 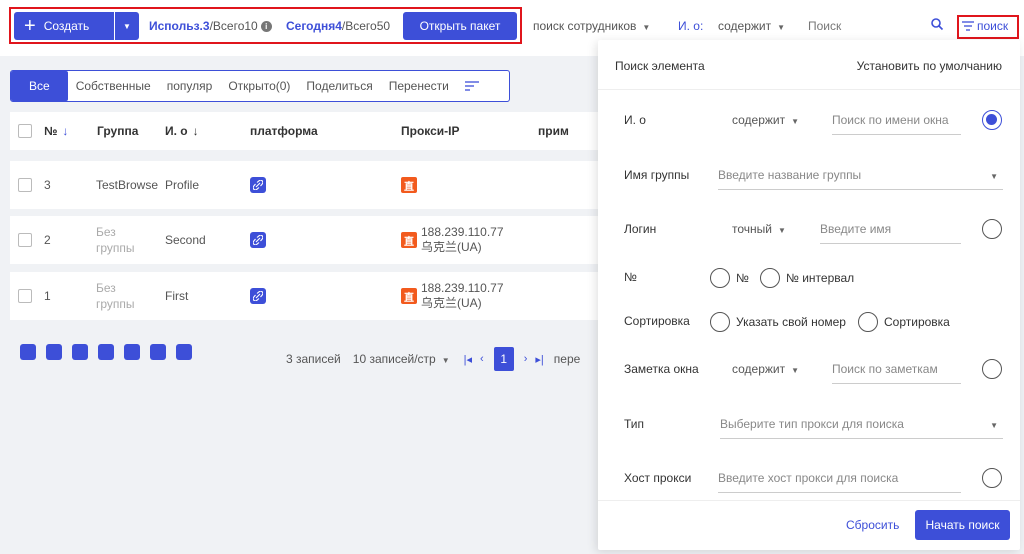 What do you see at coordinates (861, 424) in the screenshot?
I see `type-select: Выберите тип прокси для поиска` at bounding box center [861, 424].